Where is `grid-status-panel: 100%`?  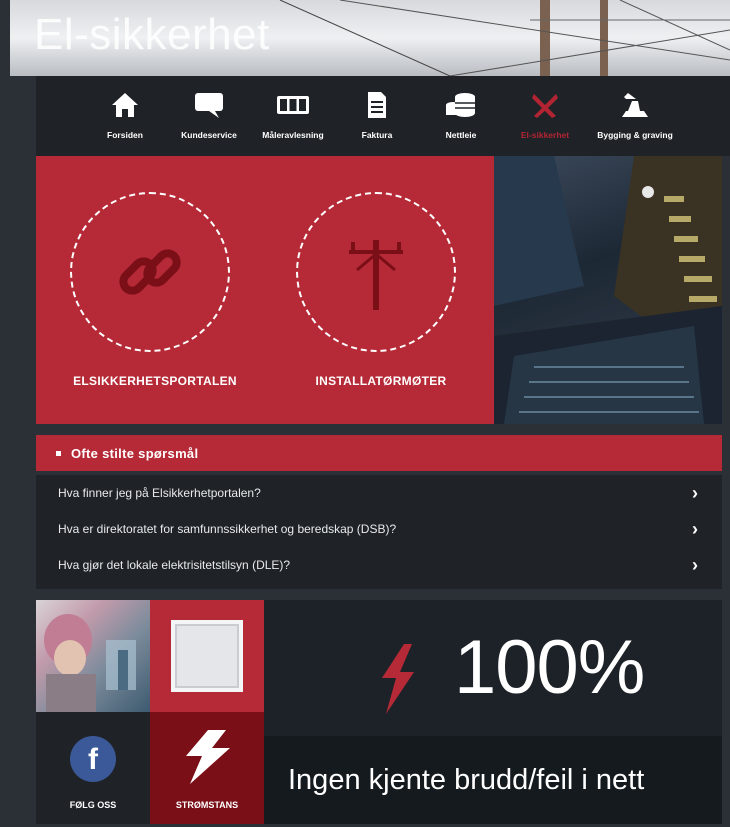
grid-status-panel: 100% is located at coordinates (493, 668).